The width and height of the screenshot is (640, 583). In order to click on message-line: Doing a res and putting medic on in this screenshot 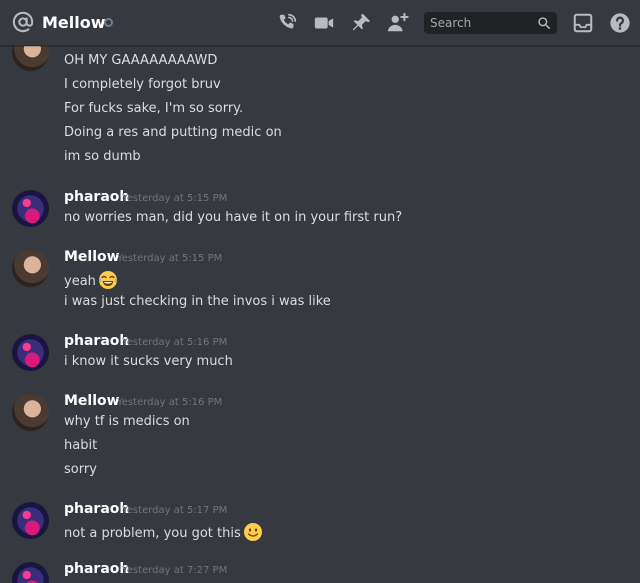, I will do `click(173, 132)`.